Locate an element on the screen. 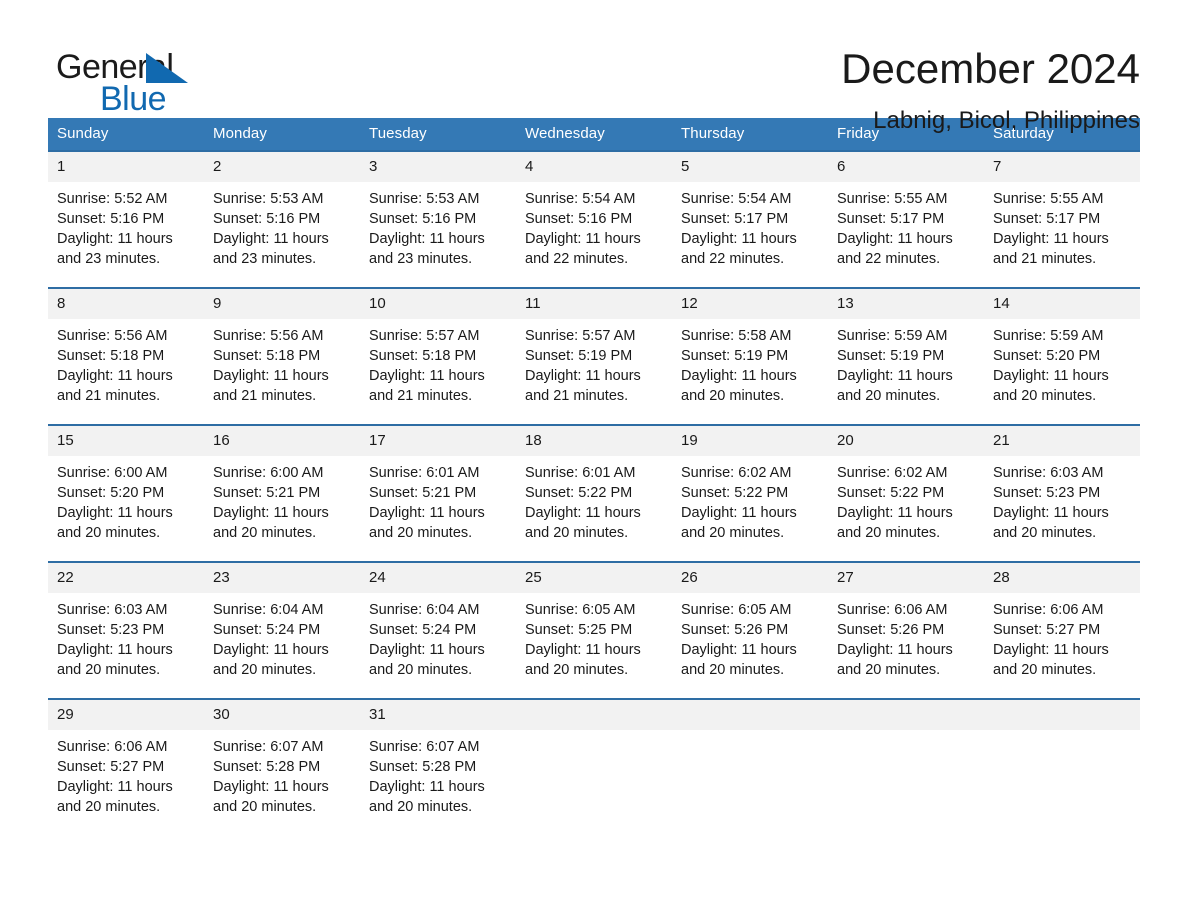 The height and width of the screenshot is (918, 1188). day-number: 17 is located at coordinates (438, 441).